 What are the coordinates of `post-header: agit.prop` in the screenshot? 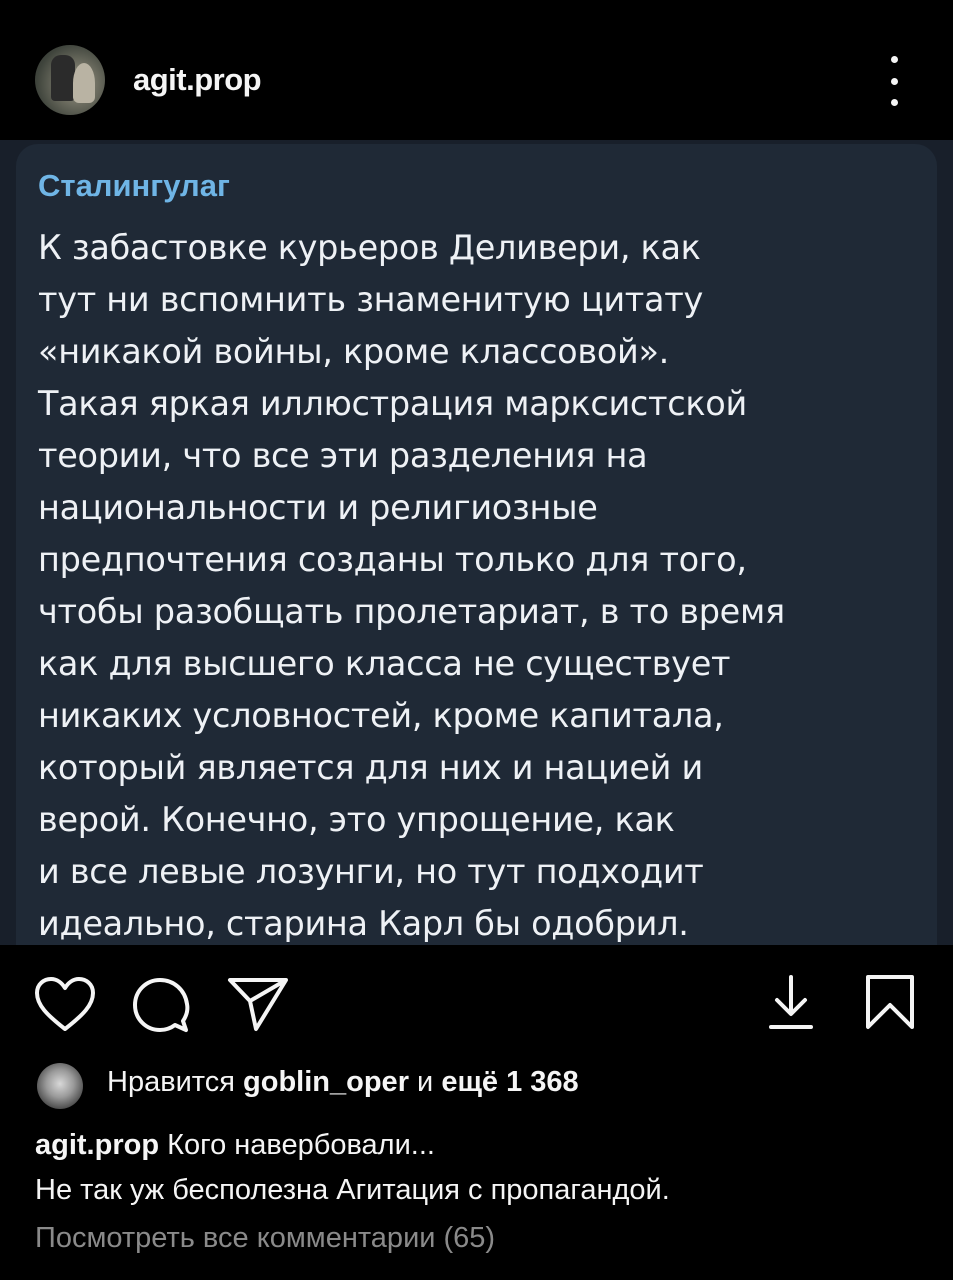 It's located at (476, 70).